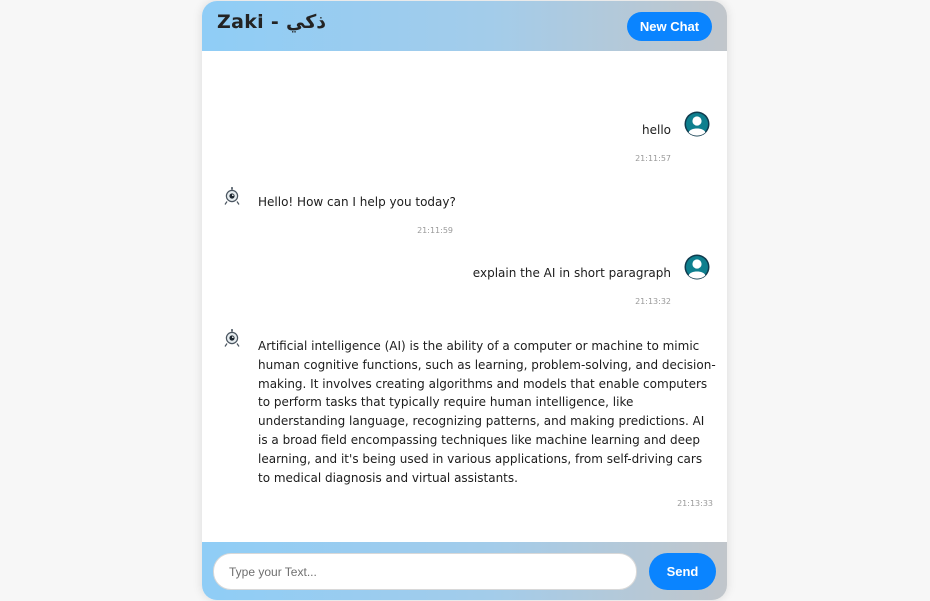  What do you see at coordinates (653, 301) in the screenshot?
I see `message-timestamp: 21:13:32` at bounding box center [653, 301].